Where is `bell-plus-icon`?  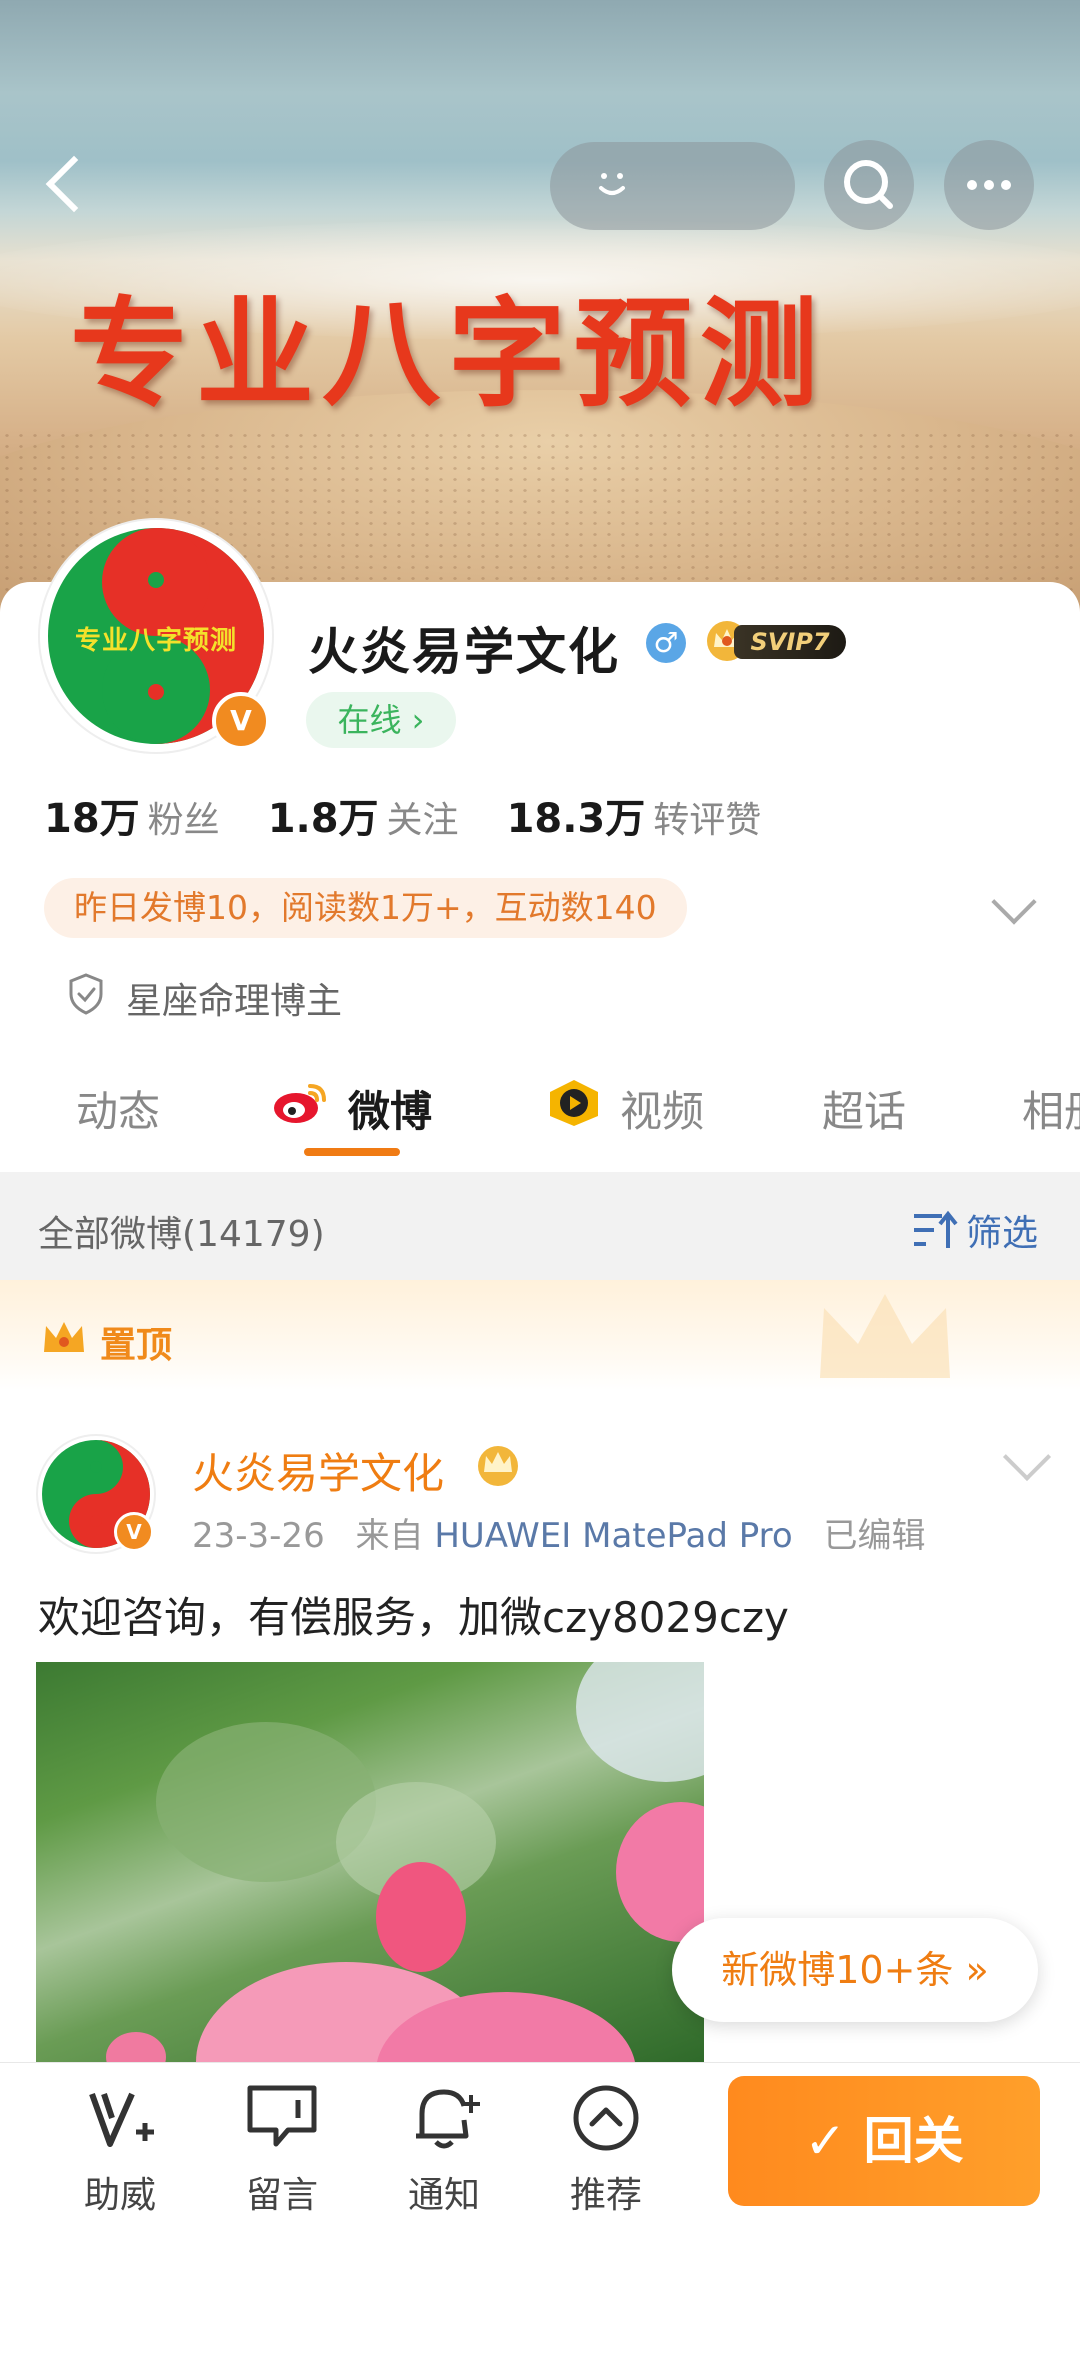
bell-plus-icon is located at coordinates (448, 2119).